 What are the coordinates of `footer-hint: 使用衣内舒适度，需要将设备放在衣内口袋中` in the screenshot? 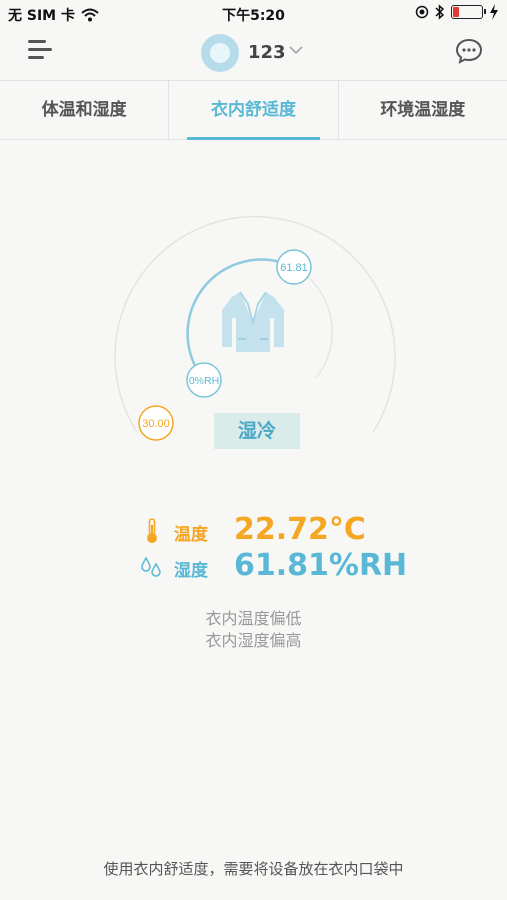 It's located at (253, 869).